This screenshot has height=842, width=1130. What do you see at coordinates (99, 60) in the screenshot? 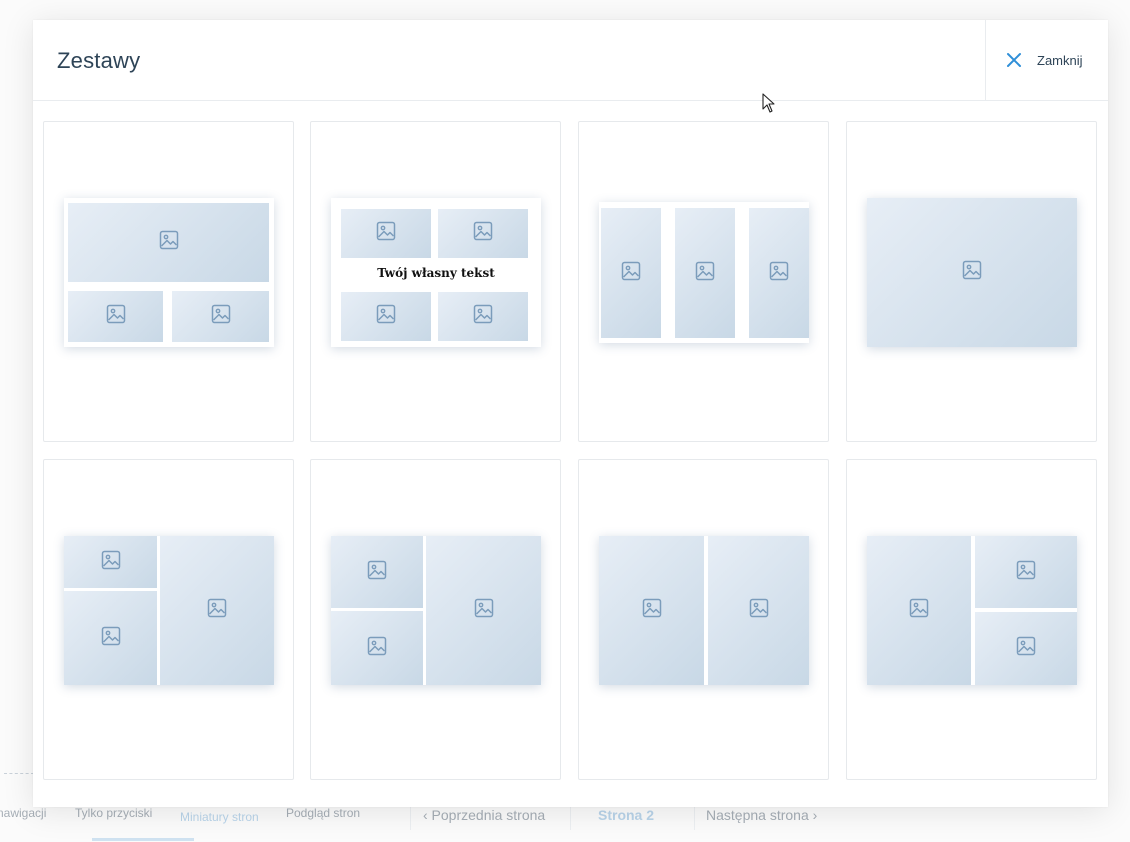
I see `modal-title: Zestawy` at bounding box center [99, 60].